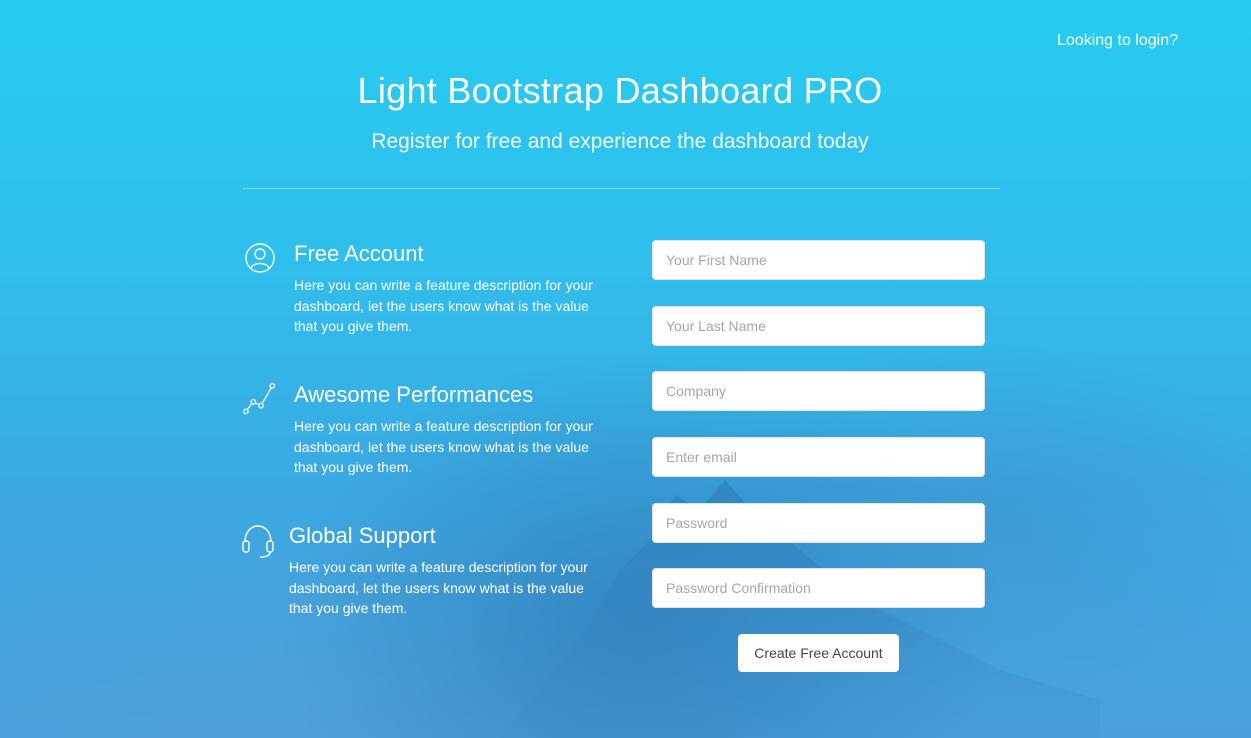  What do you see at coordinates (258, 541) in the screenshot?
I see `headset-icon` at bounding box center [258, 541].